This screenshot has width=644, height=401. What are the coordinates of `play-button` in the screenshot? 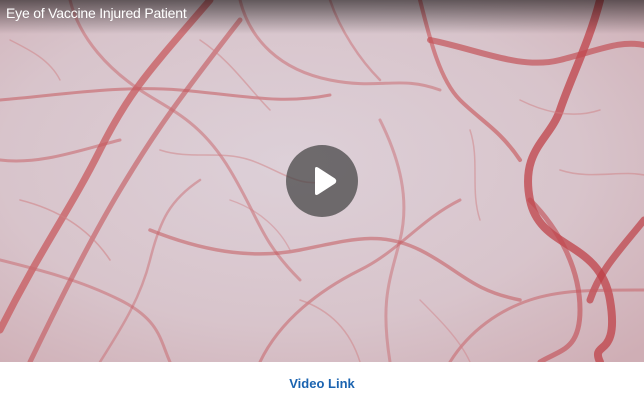 It's located at (322, 181).